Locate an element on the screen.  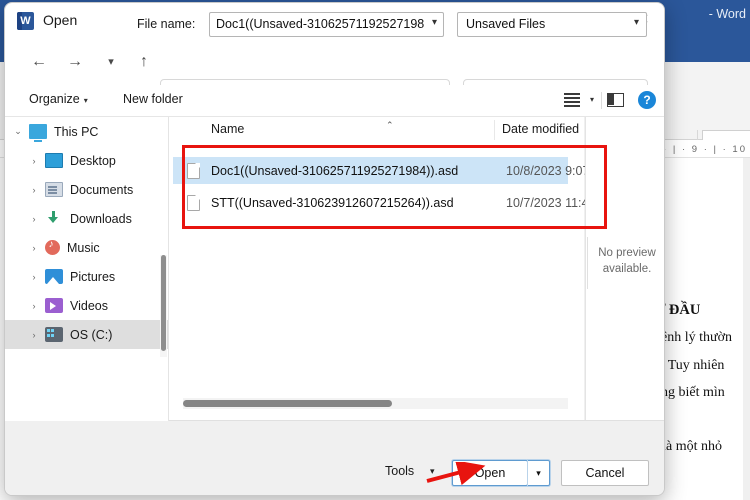
doc-line: ) là một nhỏ is located at coordinates (688, 447).